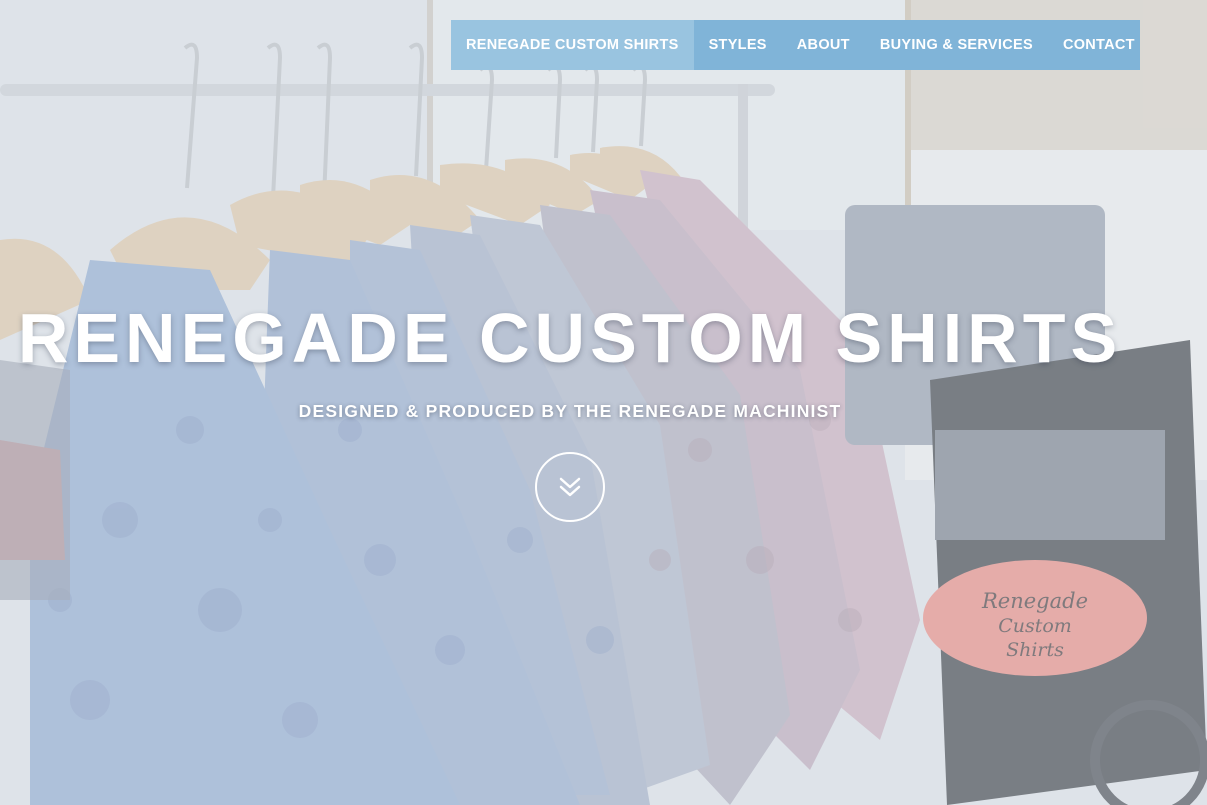 This screenshot has height=805, width=1207. Describe the element at coordinates (1099, 45) in the screenshot. I see `nav-item-contact: CONTACT` at that location.